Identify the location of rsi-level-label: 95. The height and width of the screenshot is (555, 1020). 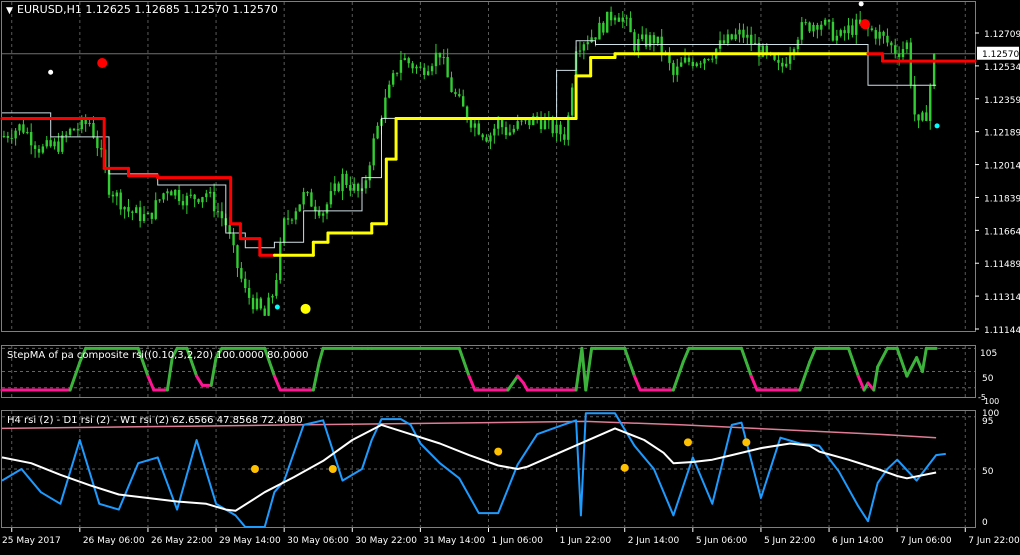
(987, 422).